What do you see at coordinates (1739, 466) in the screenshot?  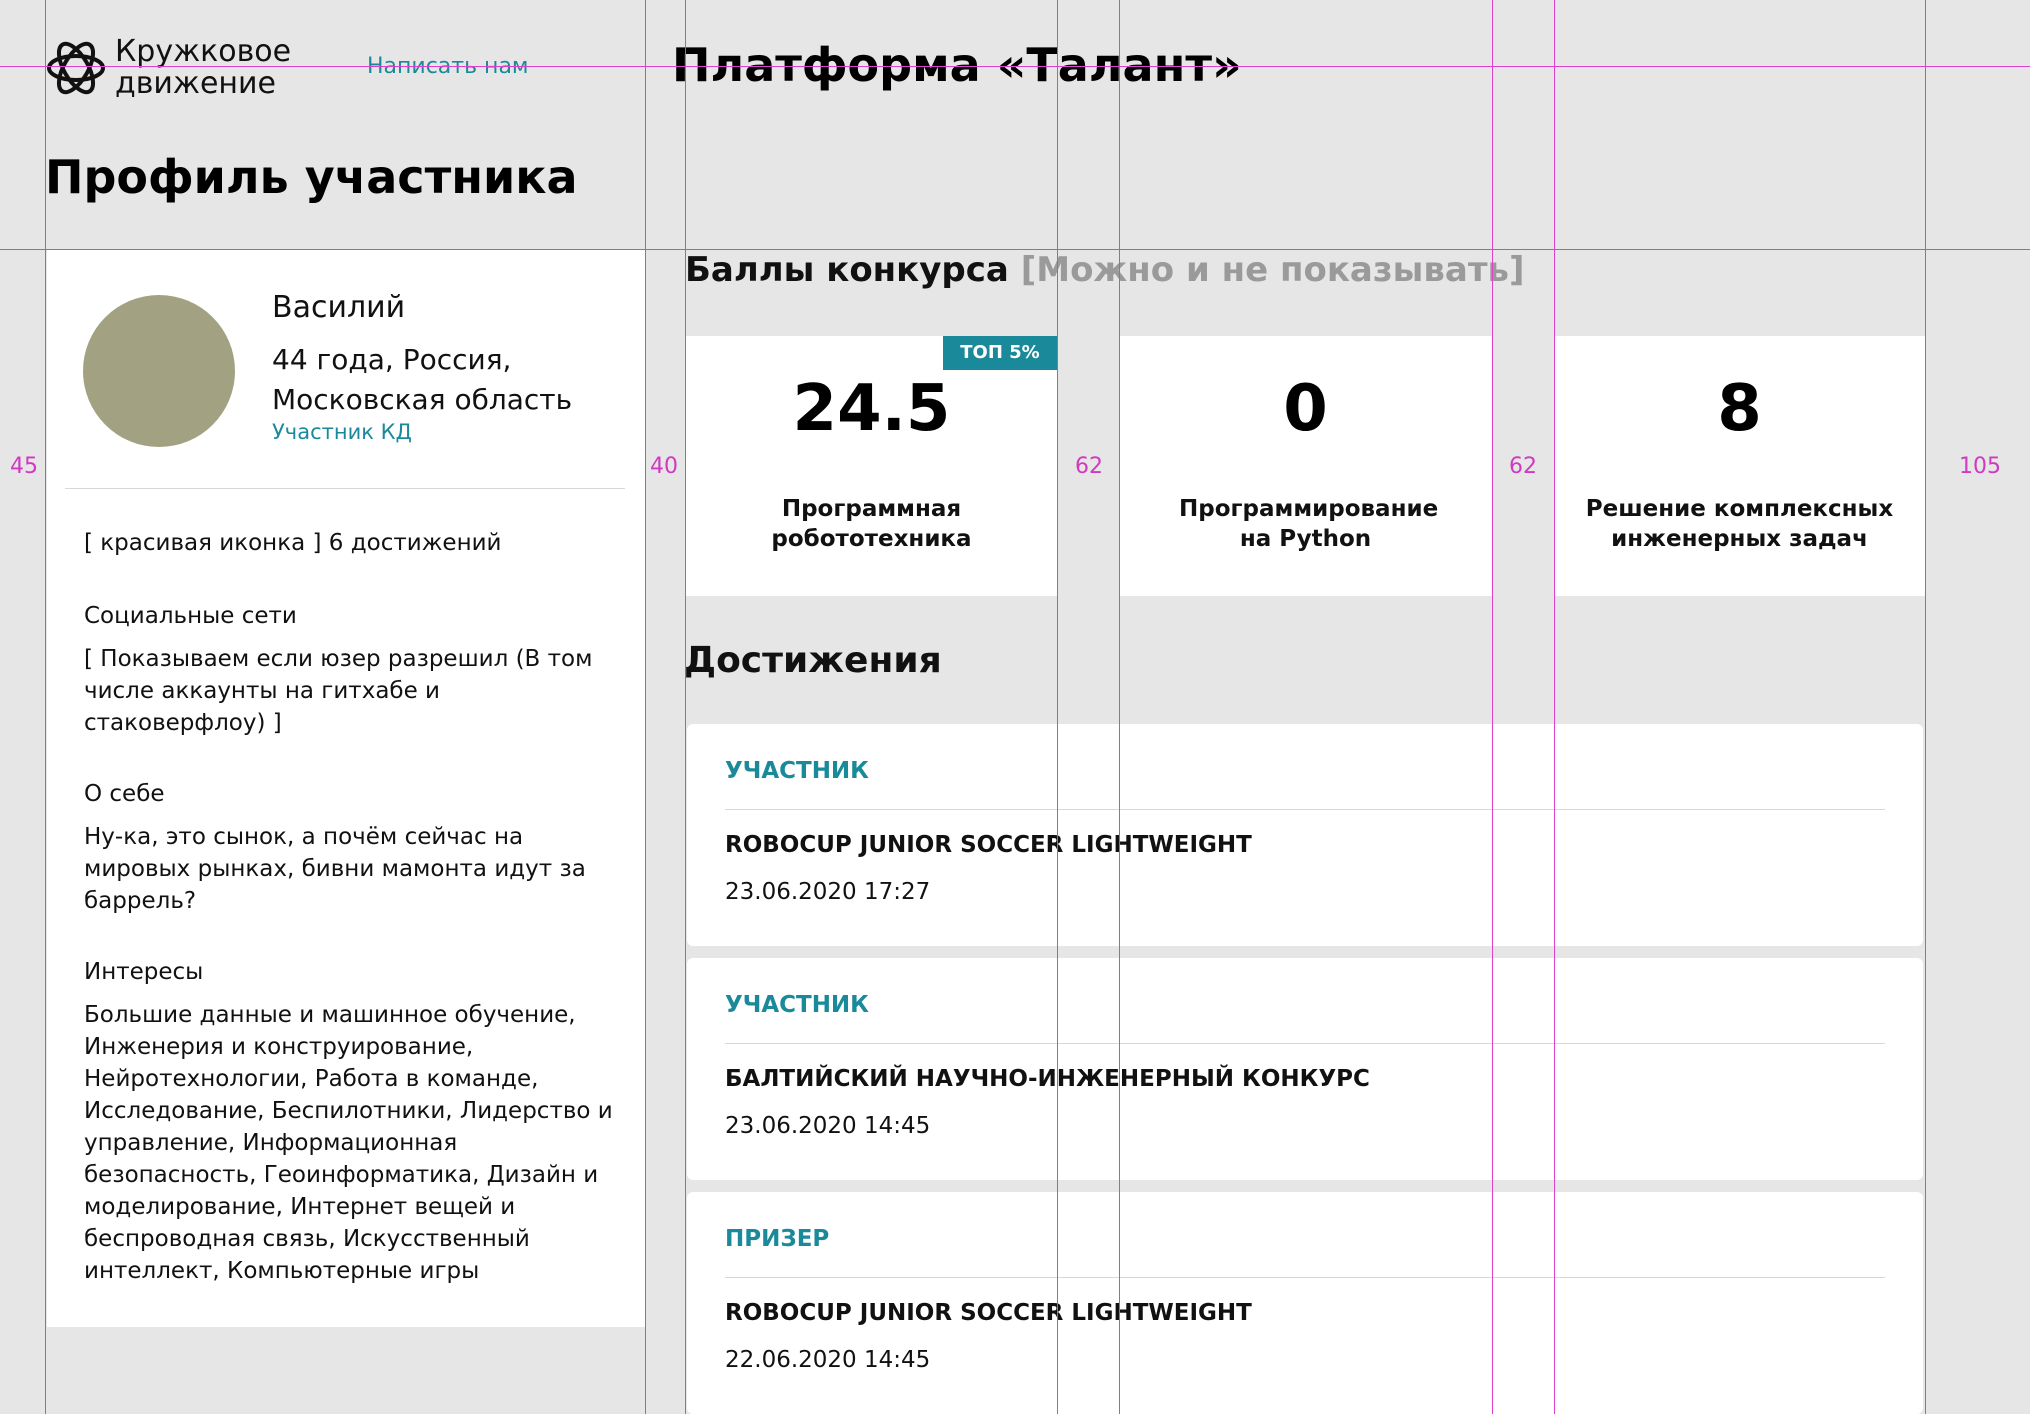 I see `score-card-engineering: 8 Решение комплексных инженерных задач` at bounding box center [1739, 466].